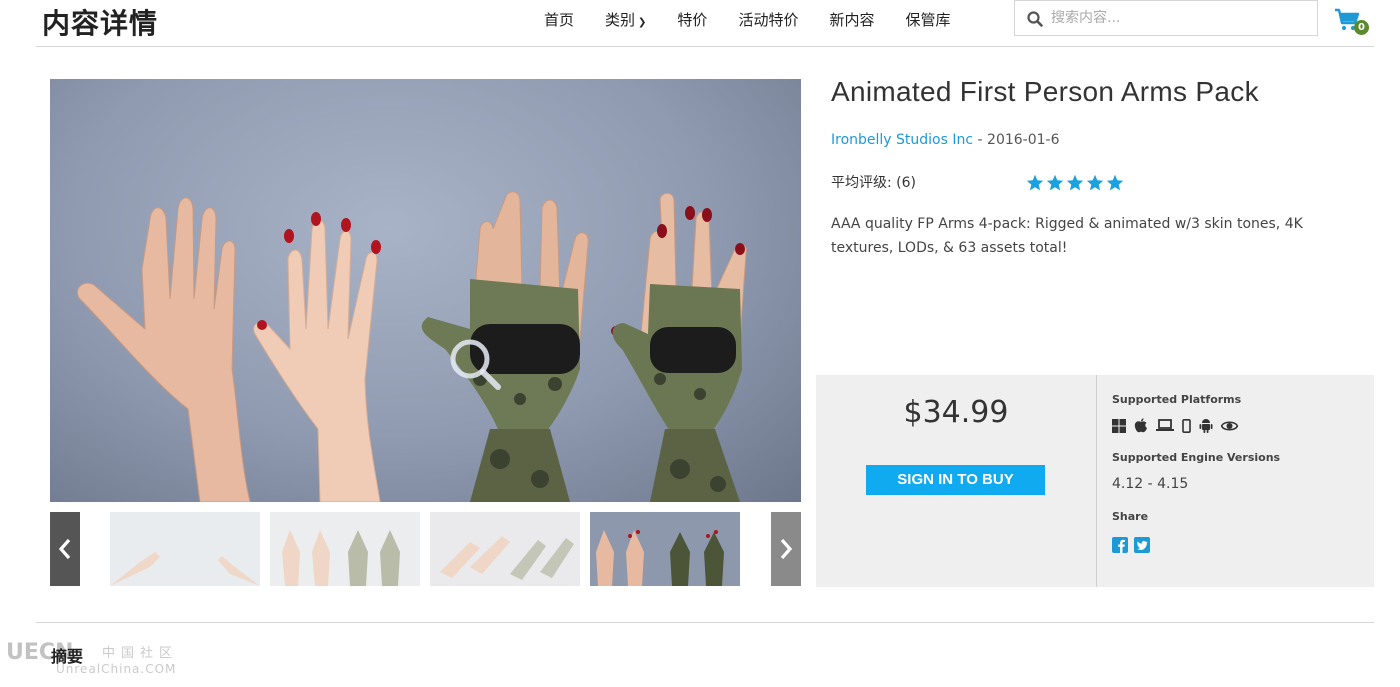 This screenshot has width=1400, height=687. Describe the element at coordinates (1035, 19) in the screenshot. I see `search-icon` at that location.